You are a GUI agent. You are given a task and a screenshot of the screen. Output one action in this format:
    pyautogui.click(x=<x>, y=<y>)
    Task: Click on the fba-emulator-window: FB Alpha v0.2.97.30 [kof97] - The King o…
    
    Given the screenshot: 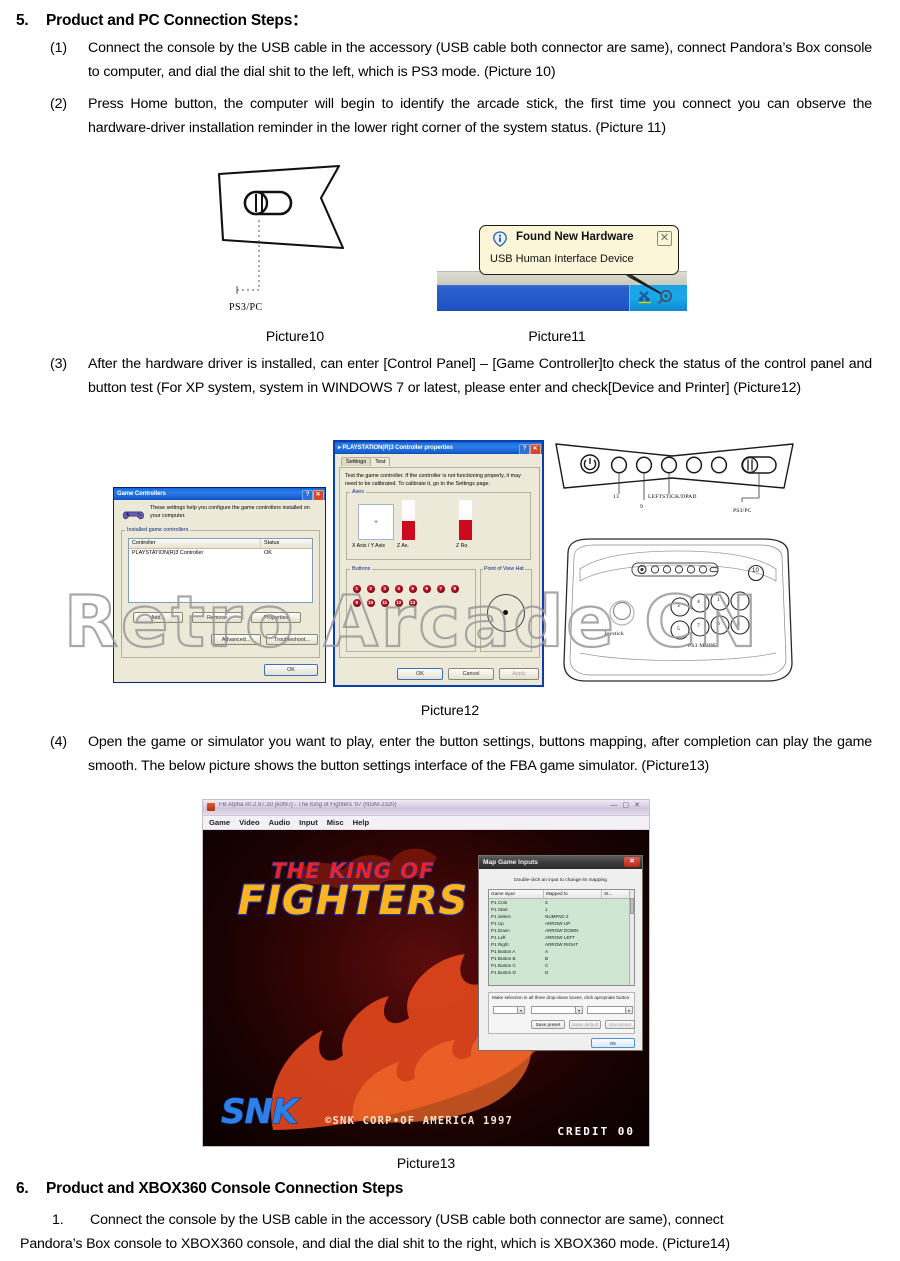 What is the action you would take?
    pyautogui.click(x=426, y=973)
    